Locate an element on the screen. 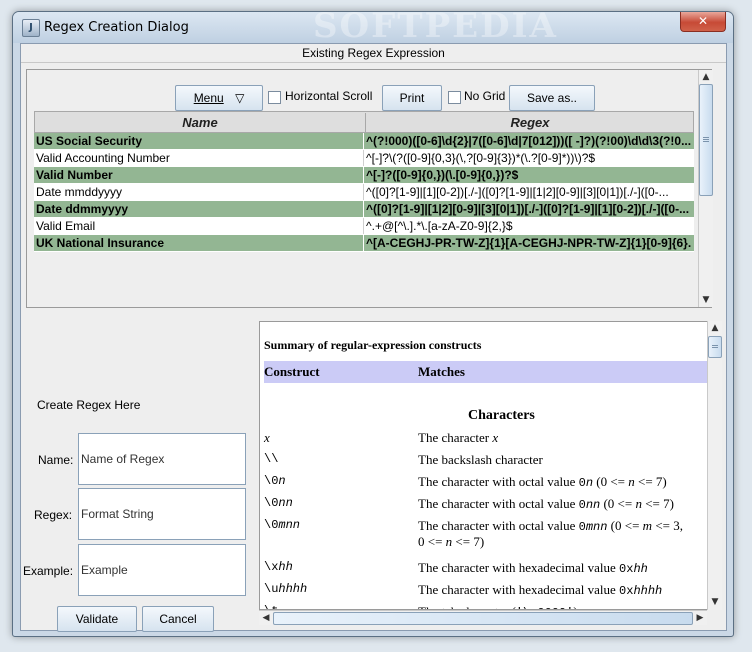 This screenshot has width=752, height=652. column-header-regex: Regex is located at coordinates (530, 122).